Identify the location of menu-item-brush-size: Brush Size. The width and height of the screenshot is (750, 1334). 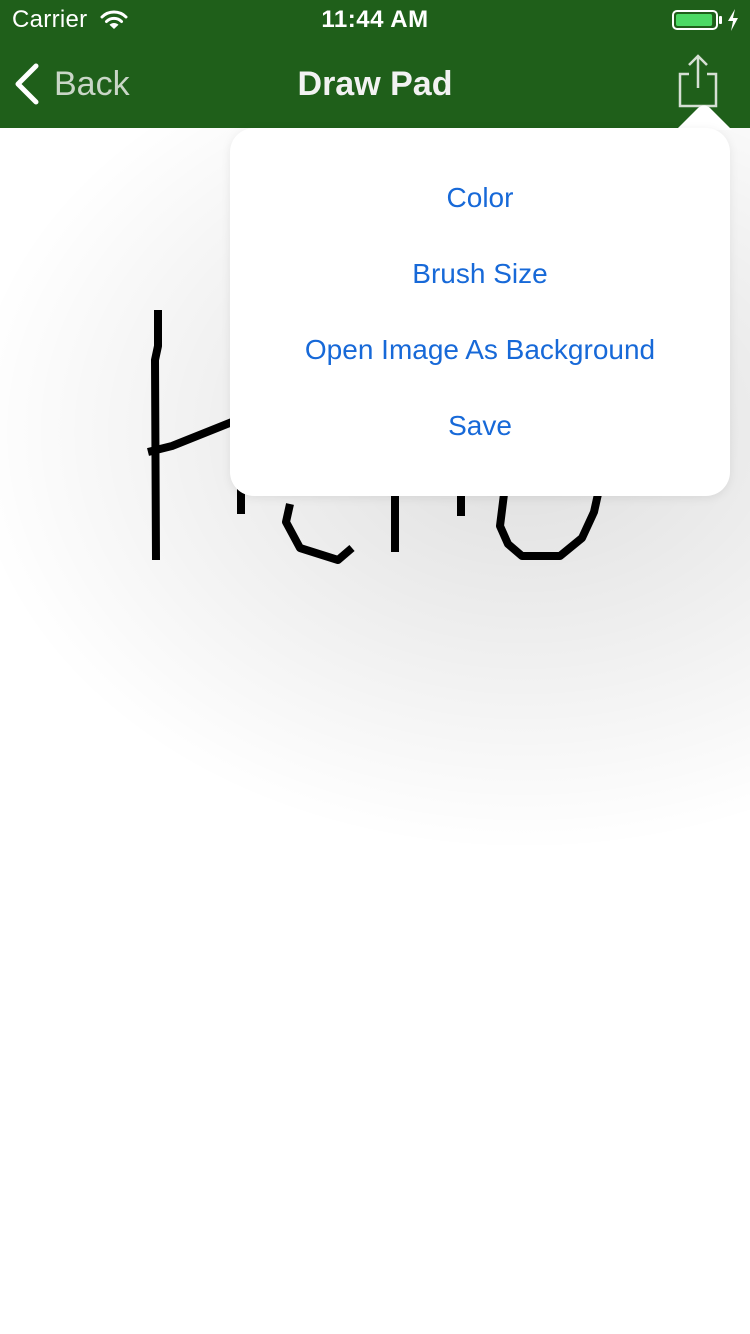
(480, 274).